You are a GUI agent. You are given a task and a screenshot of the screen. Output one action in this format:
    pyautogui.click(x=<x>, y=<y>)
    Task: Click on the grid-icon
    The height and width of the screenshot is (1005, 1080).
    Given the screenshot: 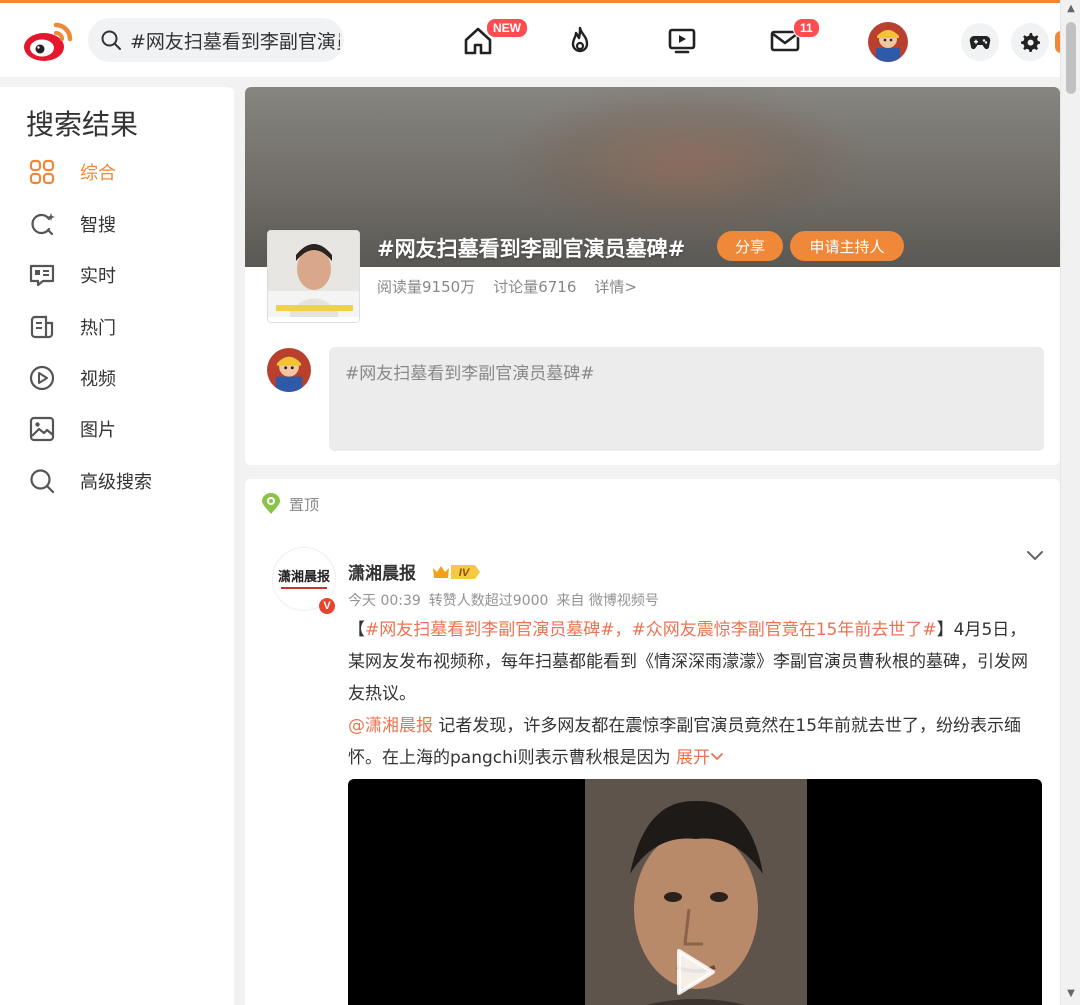 What is the action you would take?
    pyautogui.click(x=42, y=172)
    